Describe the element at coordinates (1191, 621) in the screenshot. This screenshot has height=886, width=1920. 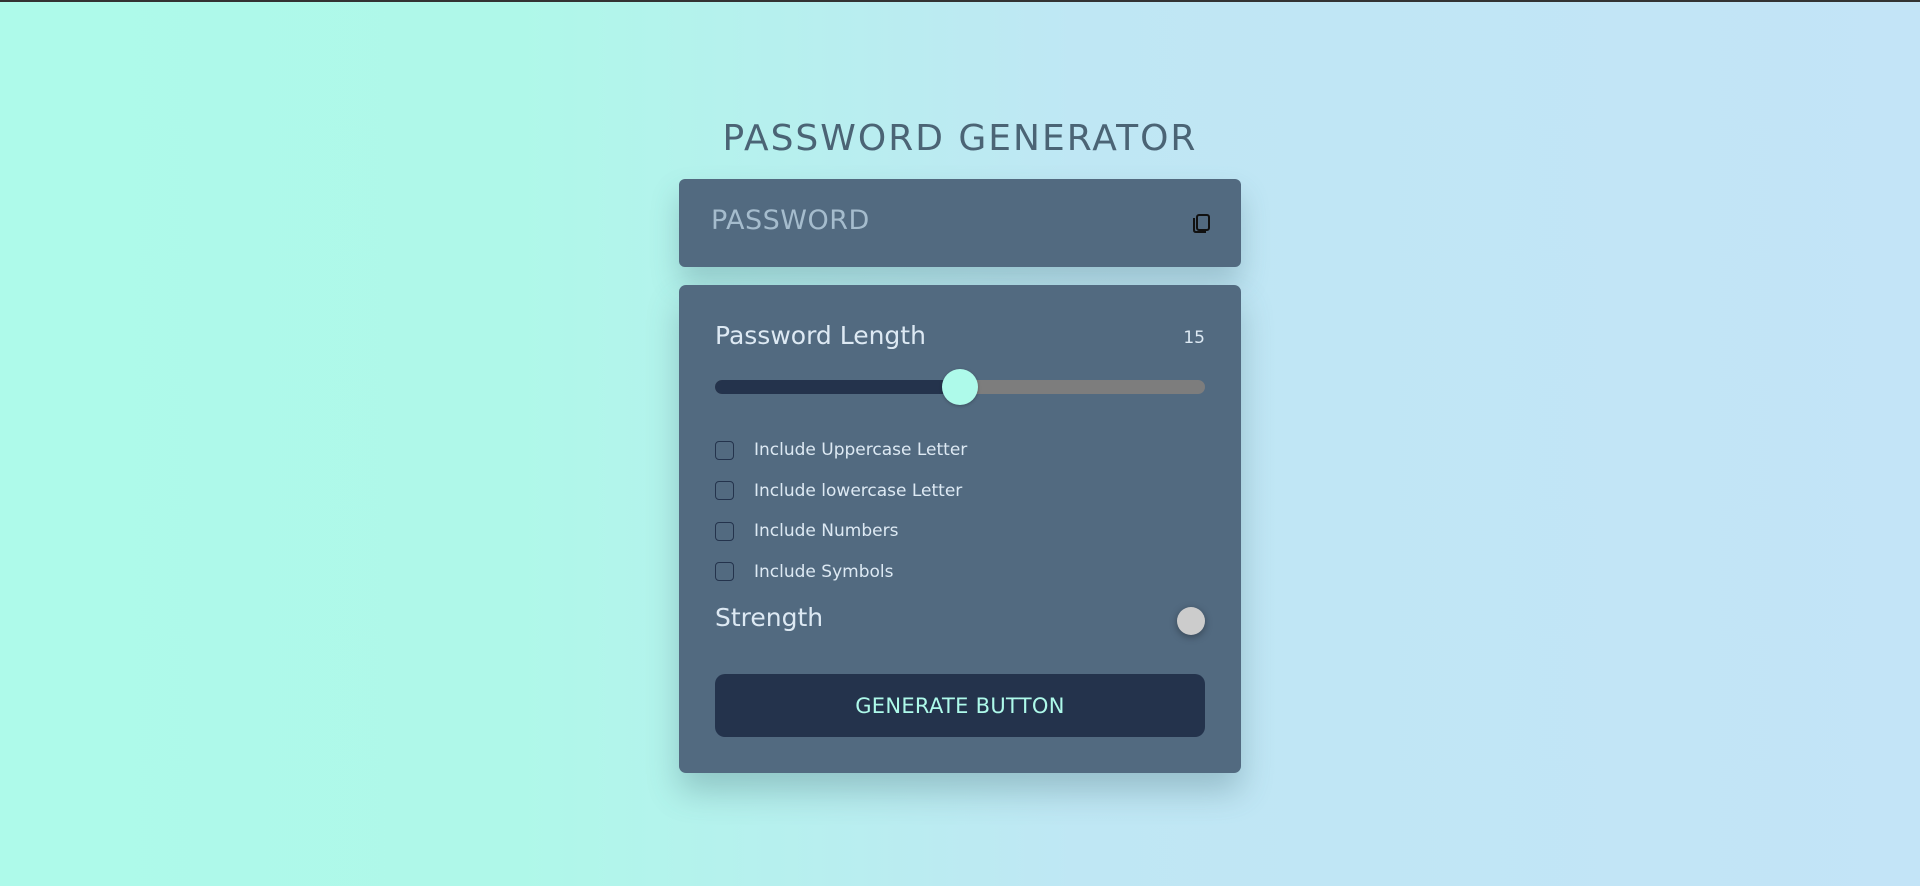
I see `strength-indicator` at that location.